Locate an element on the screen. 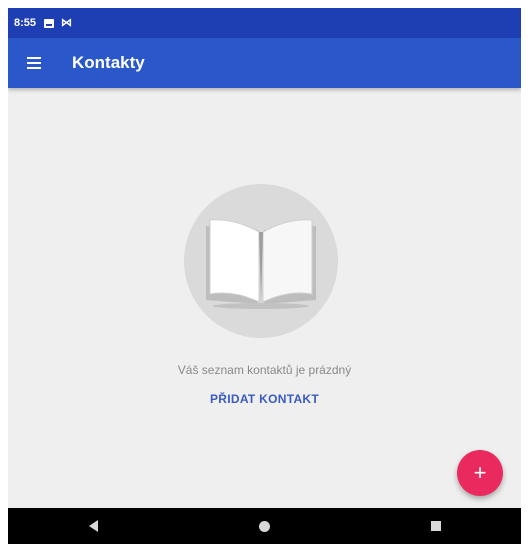  navigation-bar is located at coordinates (264, 526).